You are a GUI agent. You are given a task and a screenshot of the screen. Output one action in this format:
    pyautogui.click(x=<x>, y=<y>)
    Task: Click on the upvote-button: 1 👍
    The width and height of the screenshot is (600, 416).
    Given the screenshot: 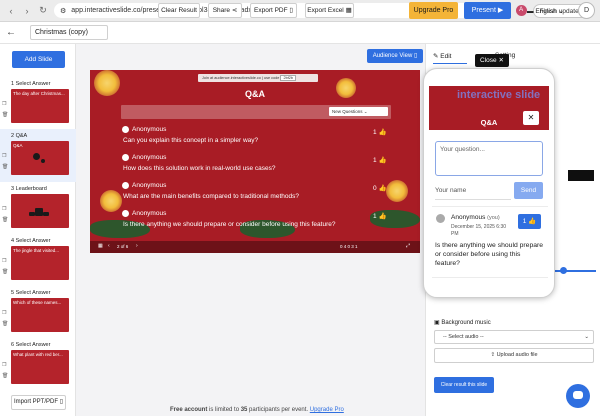 What is the action you would take?
    pyautogui.click(x=529, y=221)
    